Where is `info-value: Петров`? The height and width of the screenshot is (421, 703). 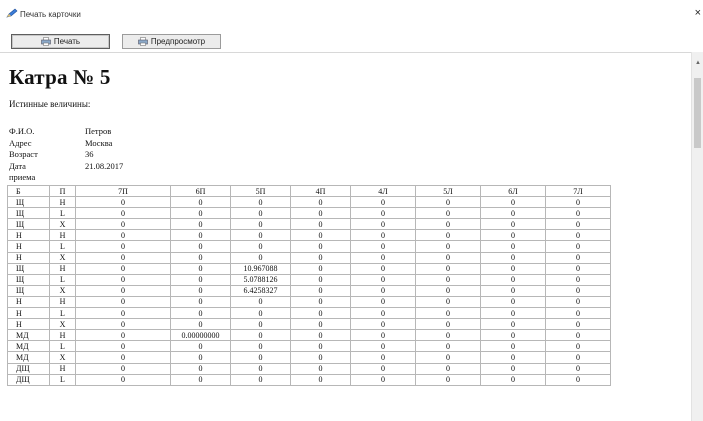 info-value: Петров is located at coordinates (98, 131).